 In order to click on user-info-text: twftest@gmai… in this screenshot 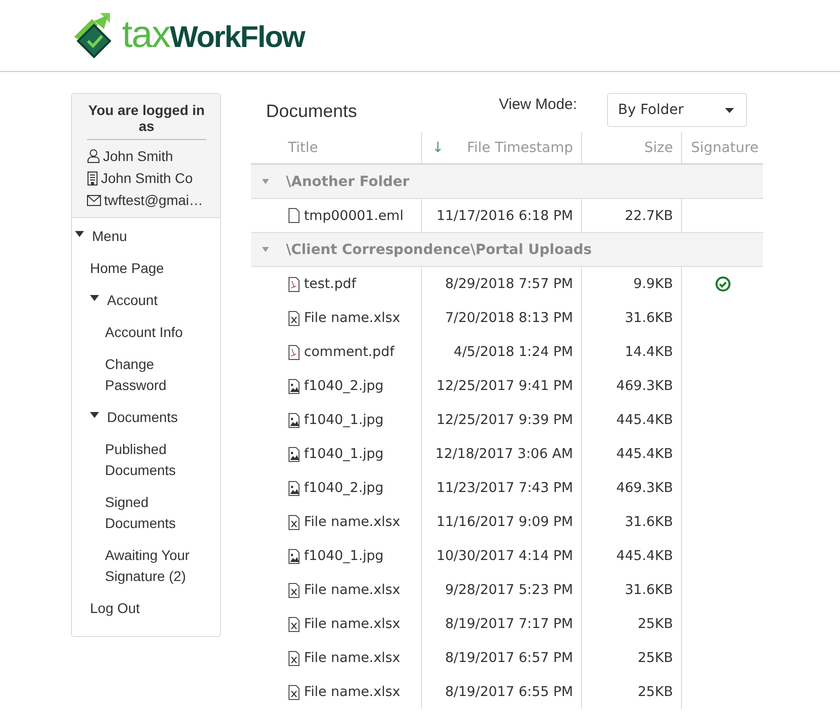, I will do `click(154, 200)`.